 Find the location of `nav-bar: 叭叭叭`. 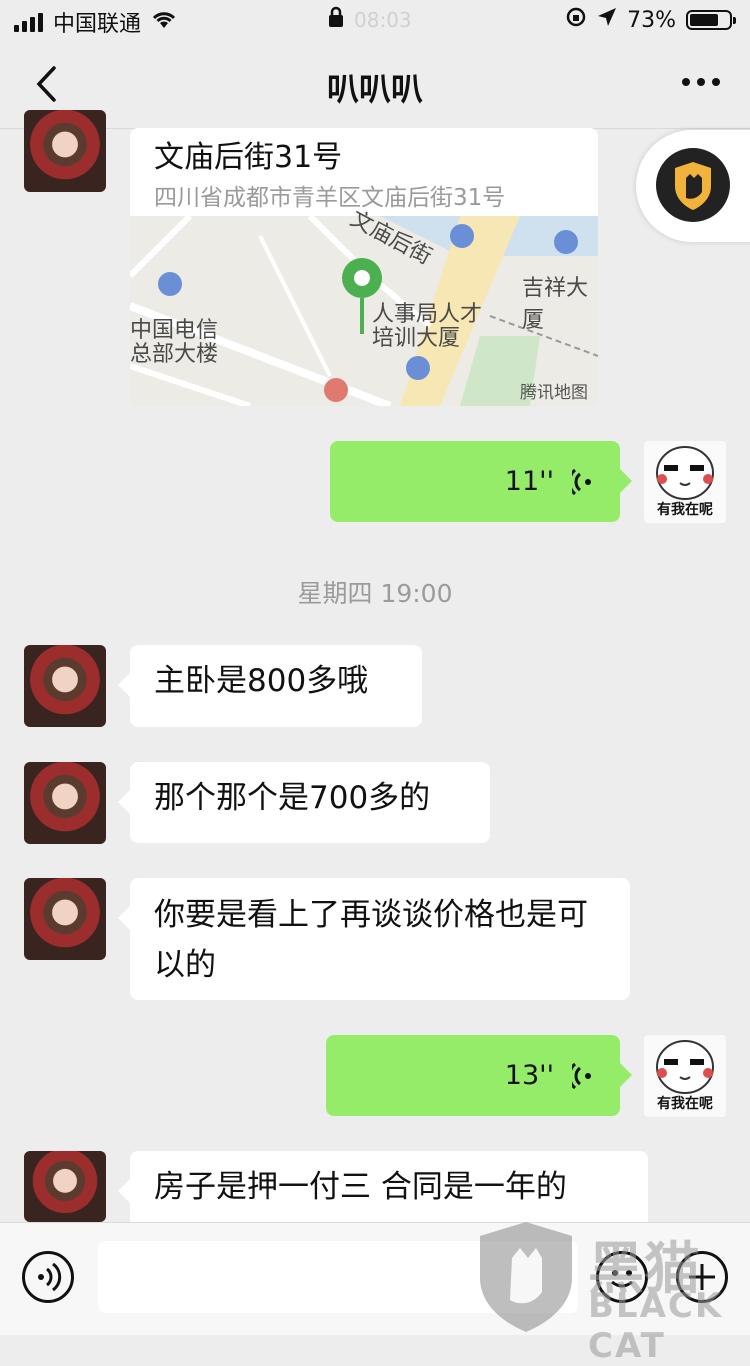

nav-bar: 叭叭叭 is located at coordinates (375, 84).